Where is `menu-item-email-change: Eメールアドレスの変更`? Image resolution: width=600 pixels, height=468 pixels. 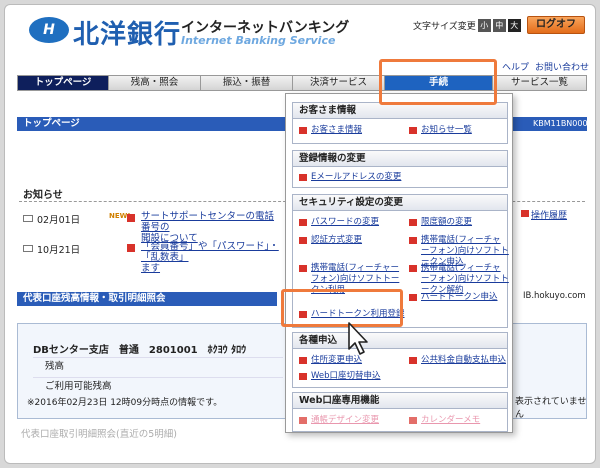
menu-item-email-change: Eメールアドレスの変更 is located at coordinates (350, 177).